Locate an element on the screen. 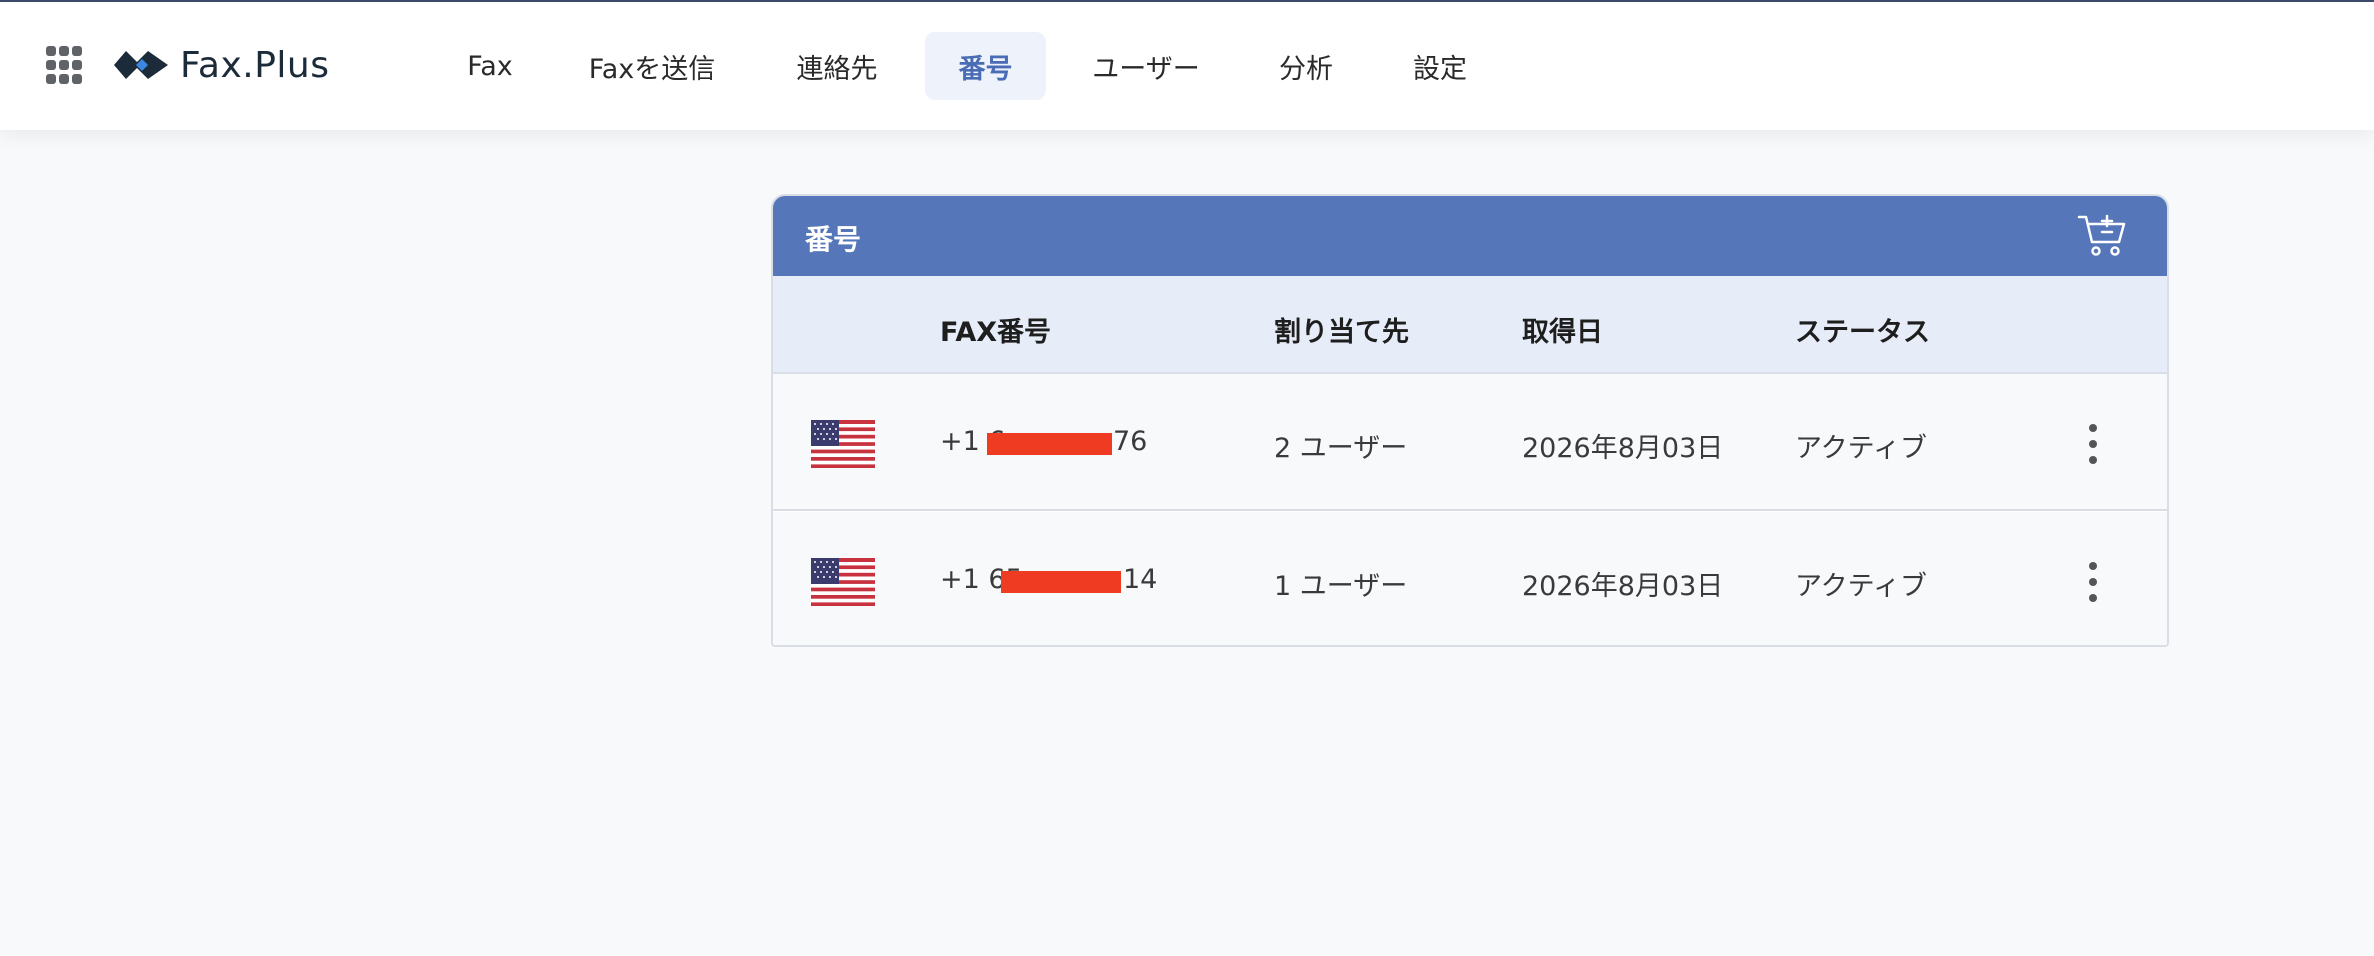 This screenshot has height=956, width=2374. nav-users: ユーザー is located at coordinates (1146, 66).